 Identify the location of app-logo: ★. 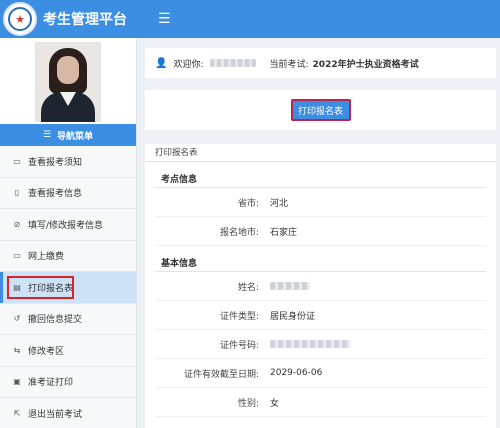
(20, 19).